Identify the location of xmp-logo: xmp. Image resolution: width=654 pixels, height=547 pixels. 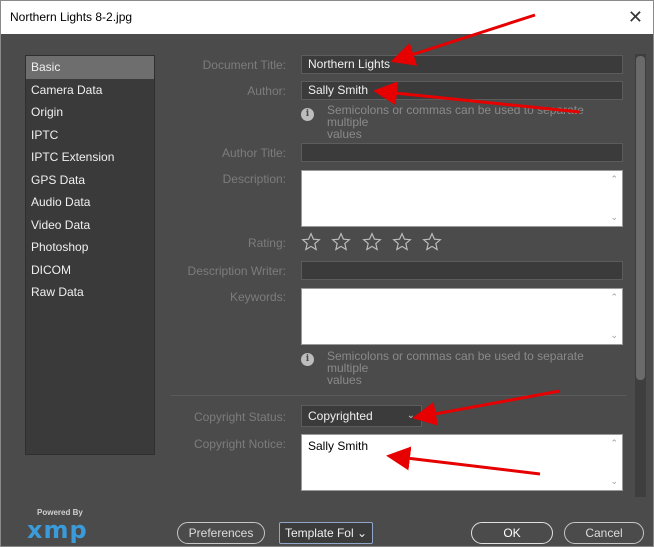
(57, 530).